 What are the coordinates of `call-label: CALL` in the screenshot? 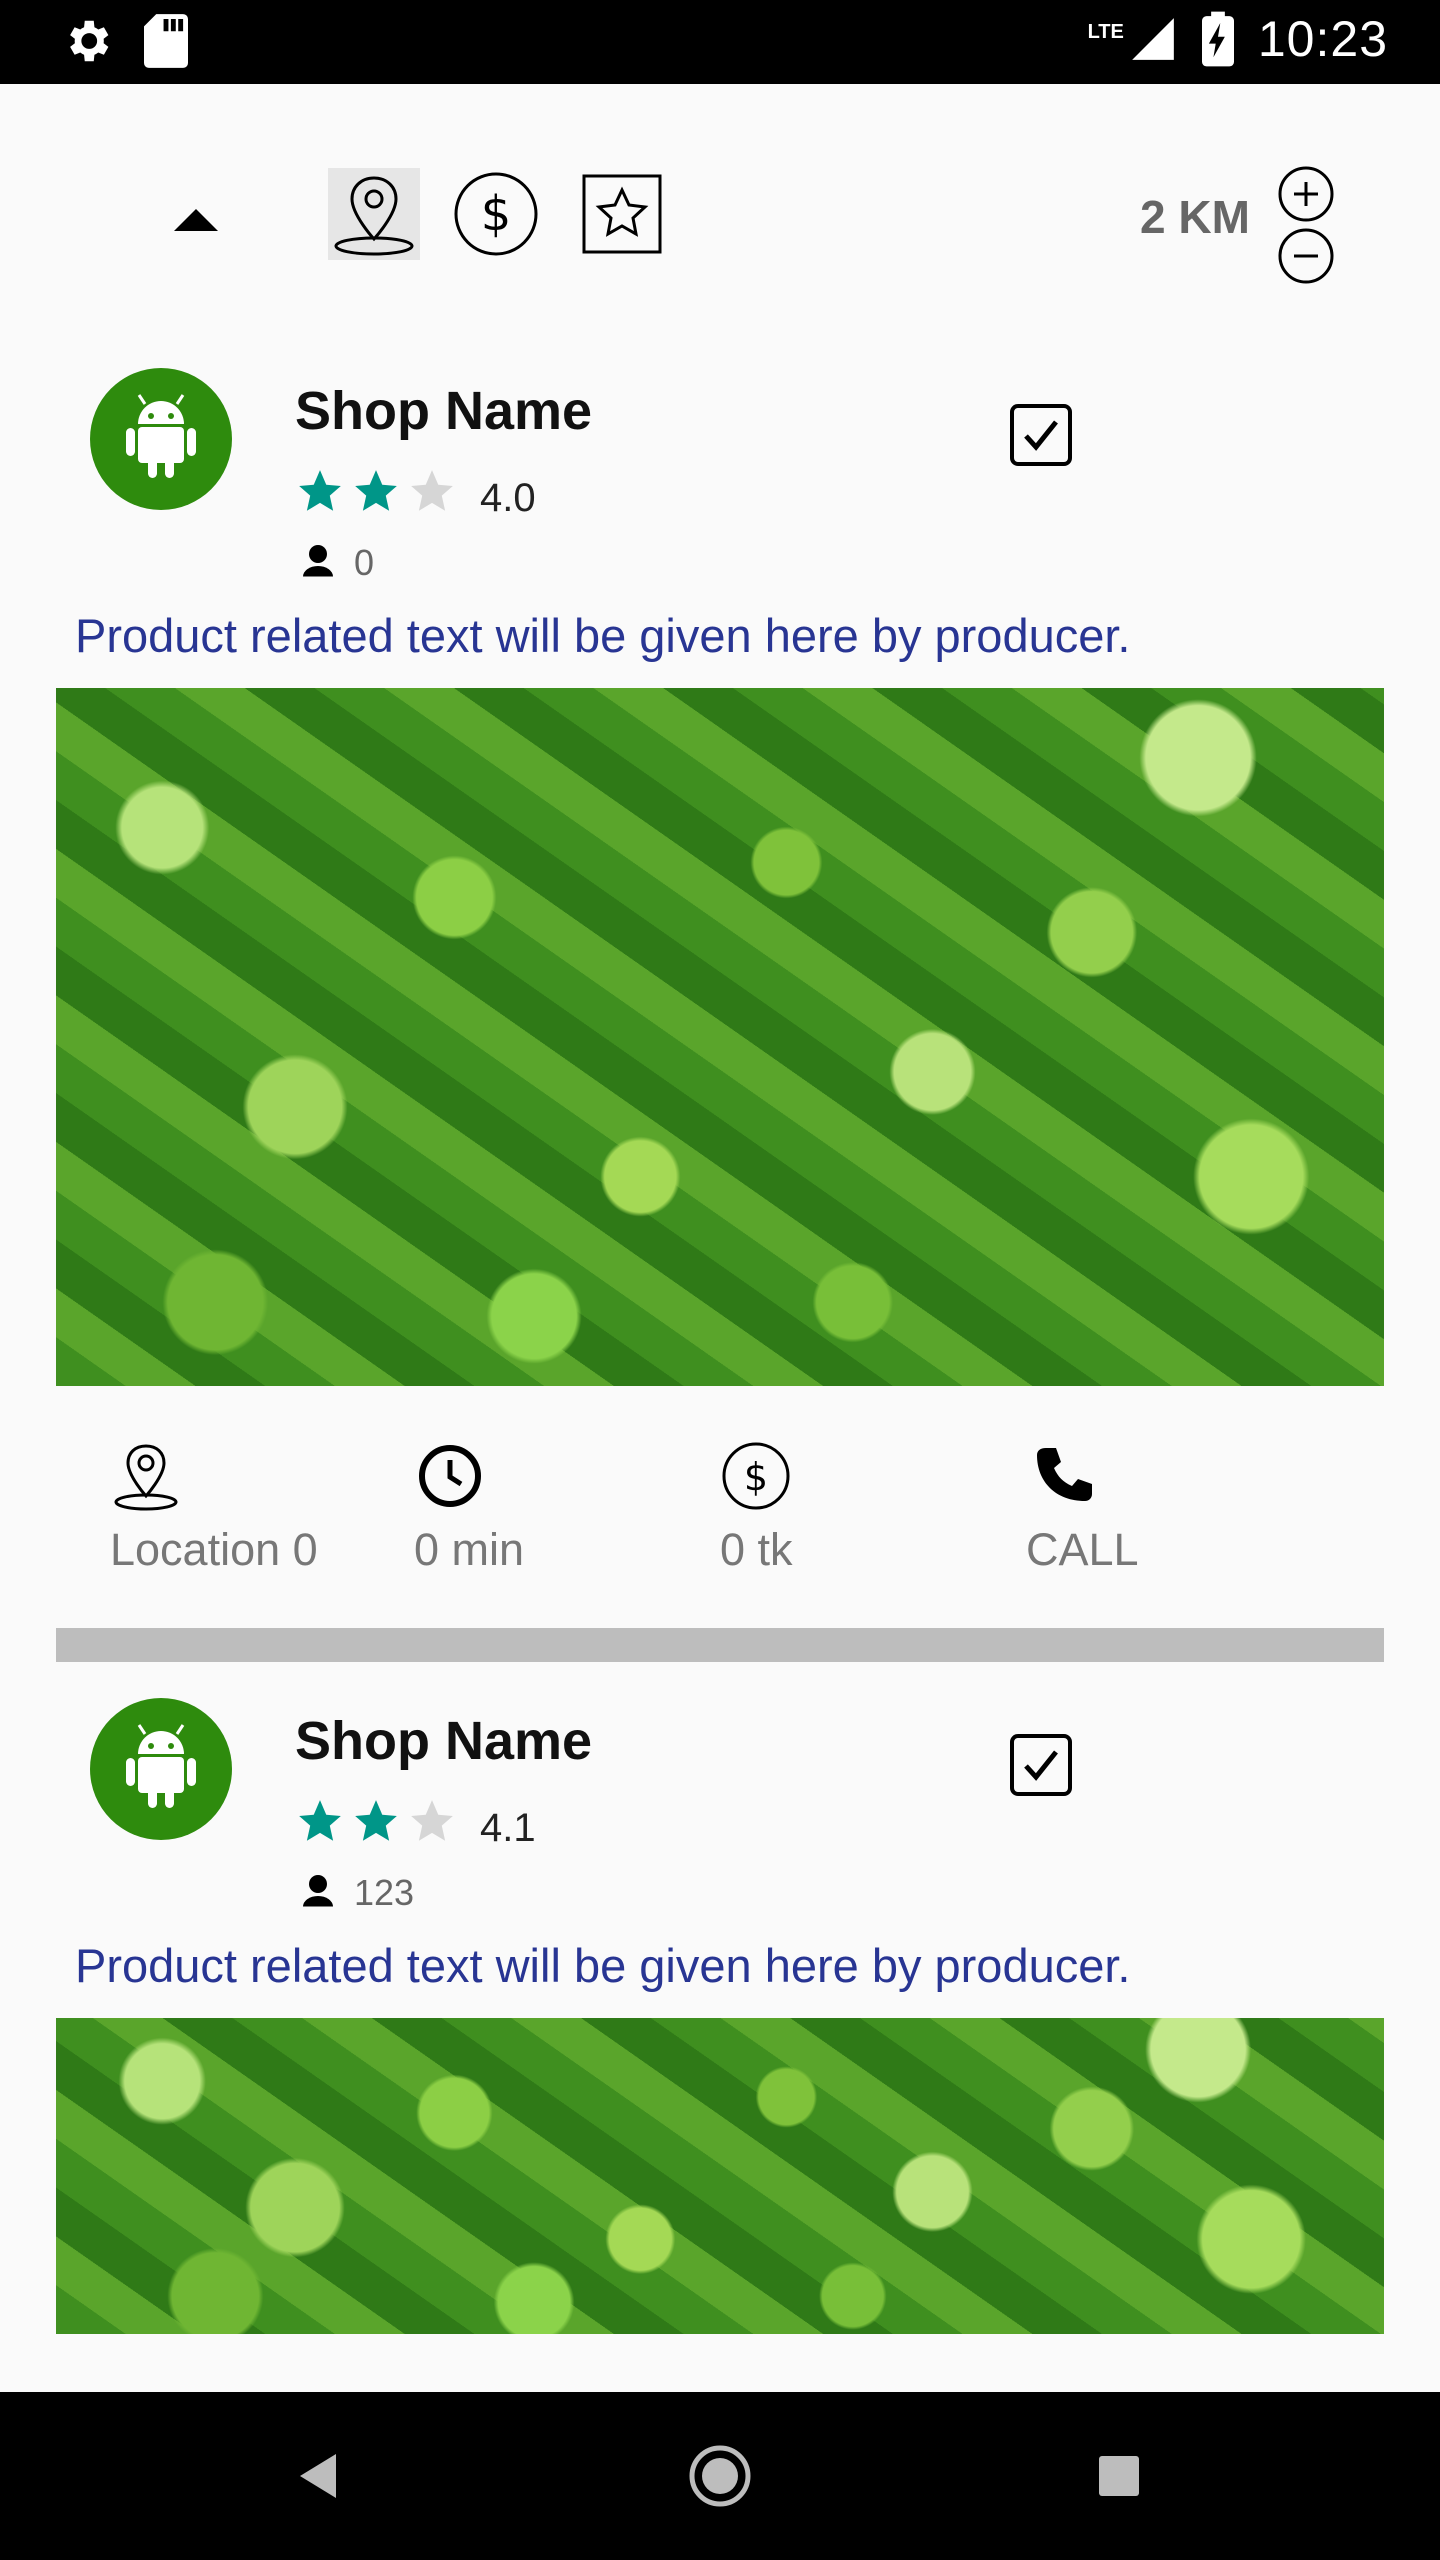 It's located at (1082, 1549).